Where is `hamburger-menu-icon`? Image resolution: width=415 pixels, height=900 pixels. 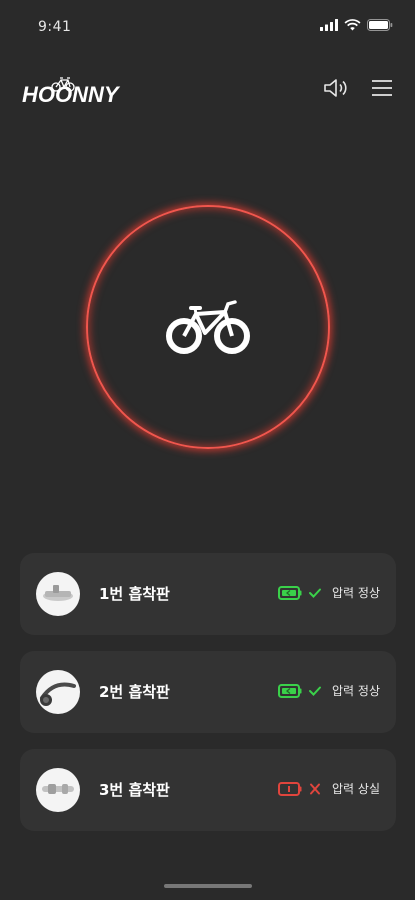
hamburger-menu-icon is located at coordinates (382, 88).